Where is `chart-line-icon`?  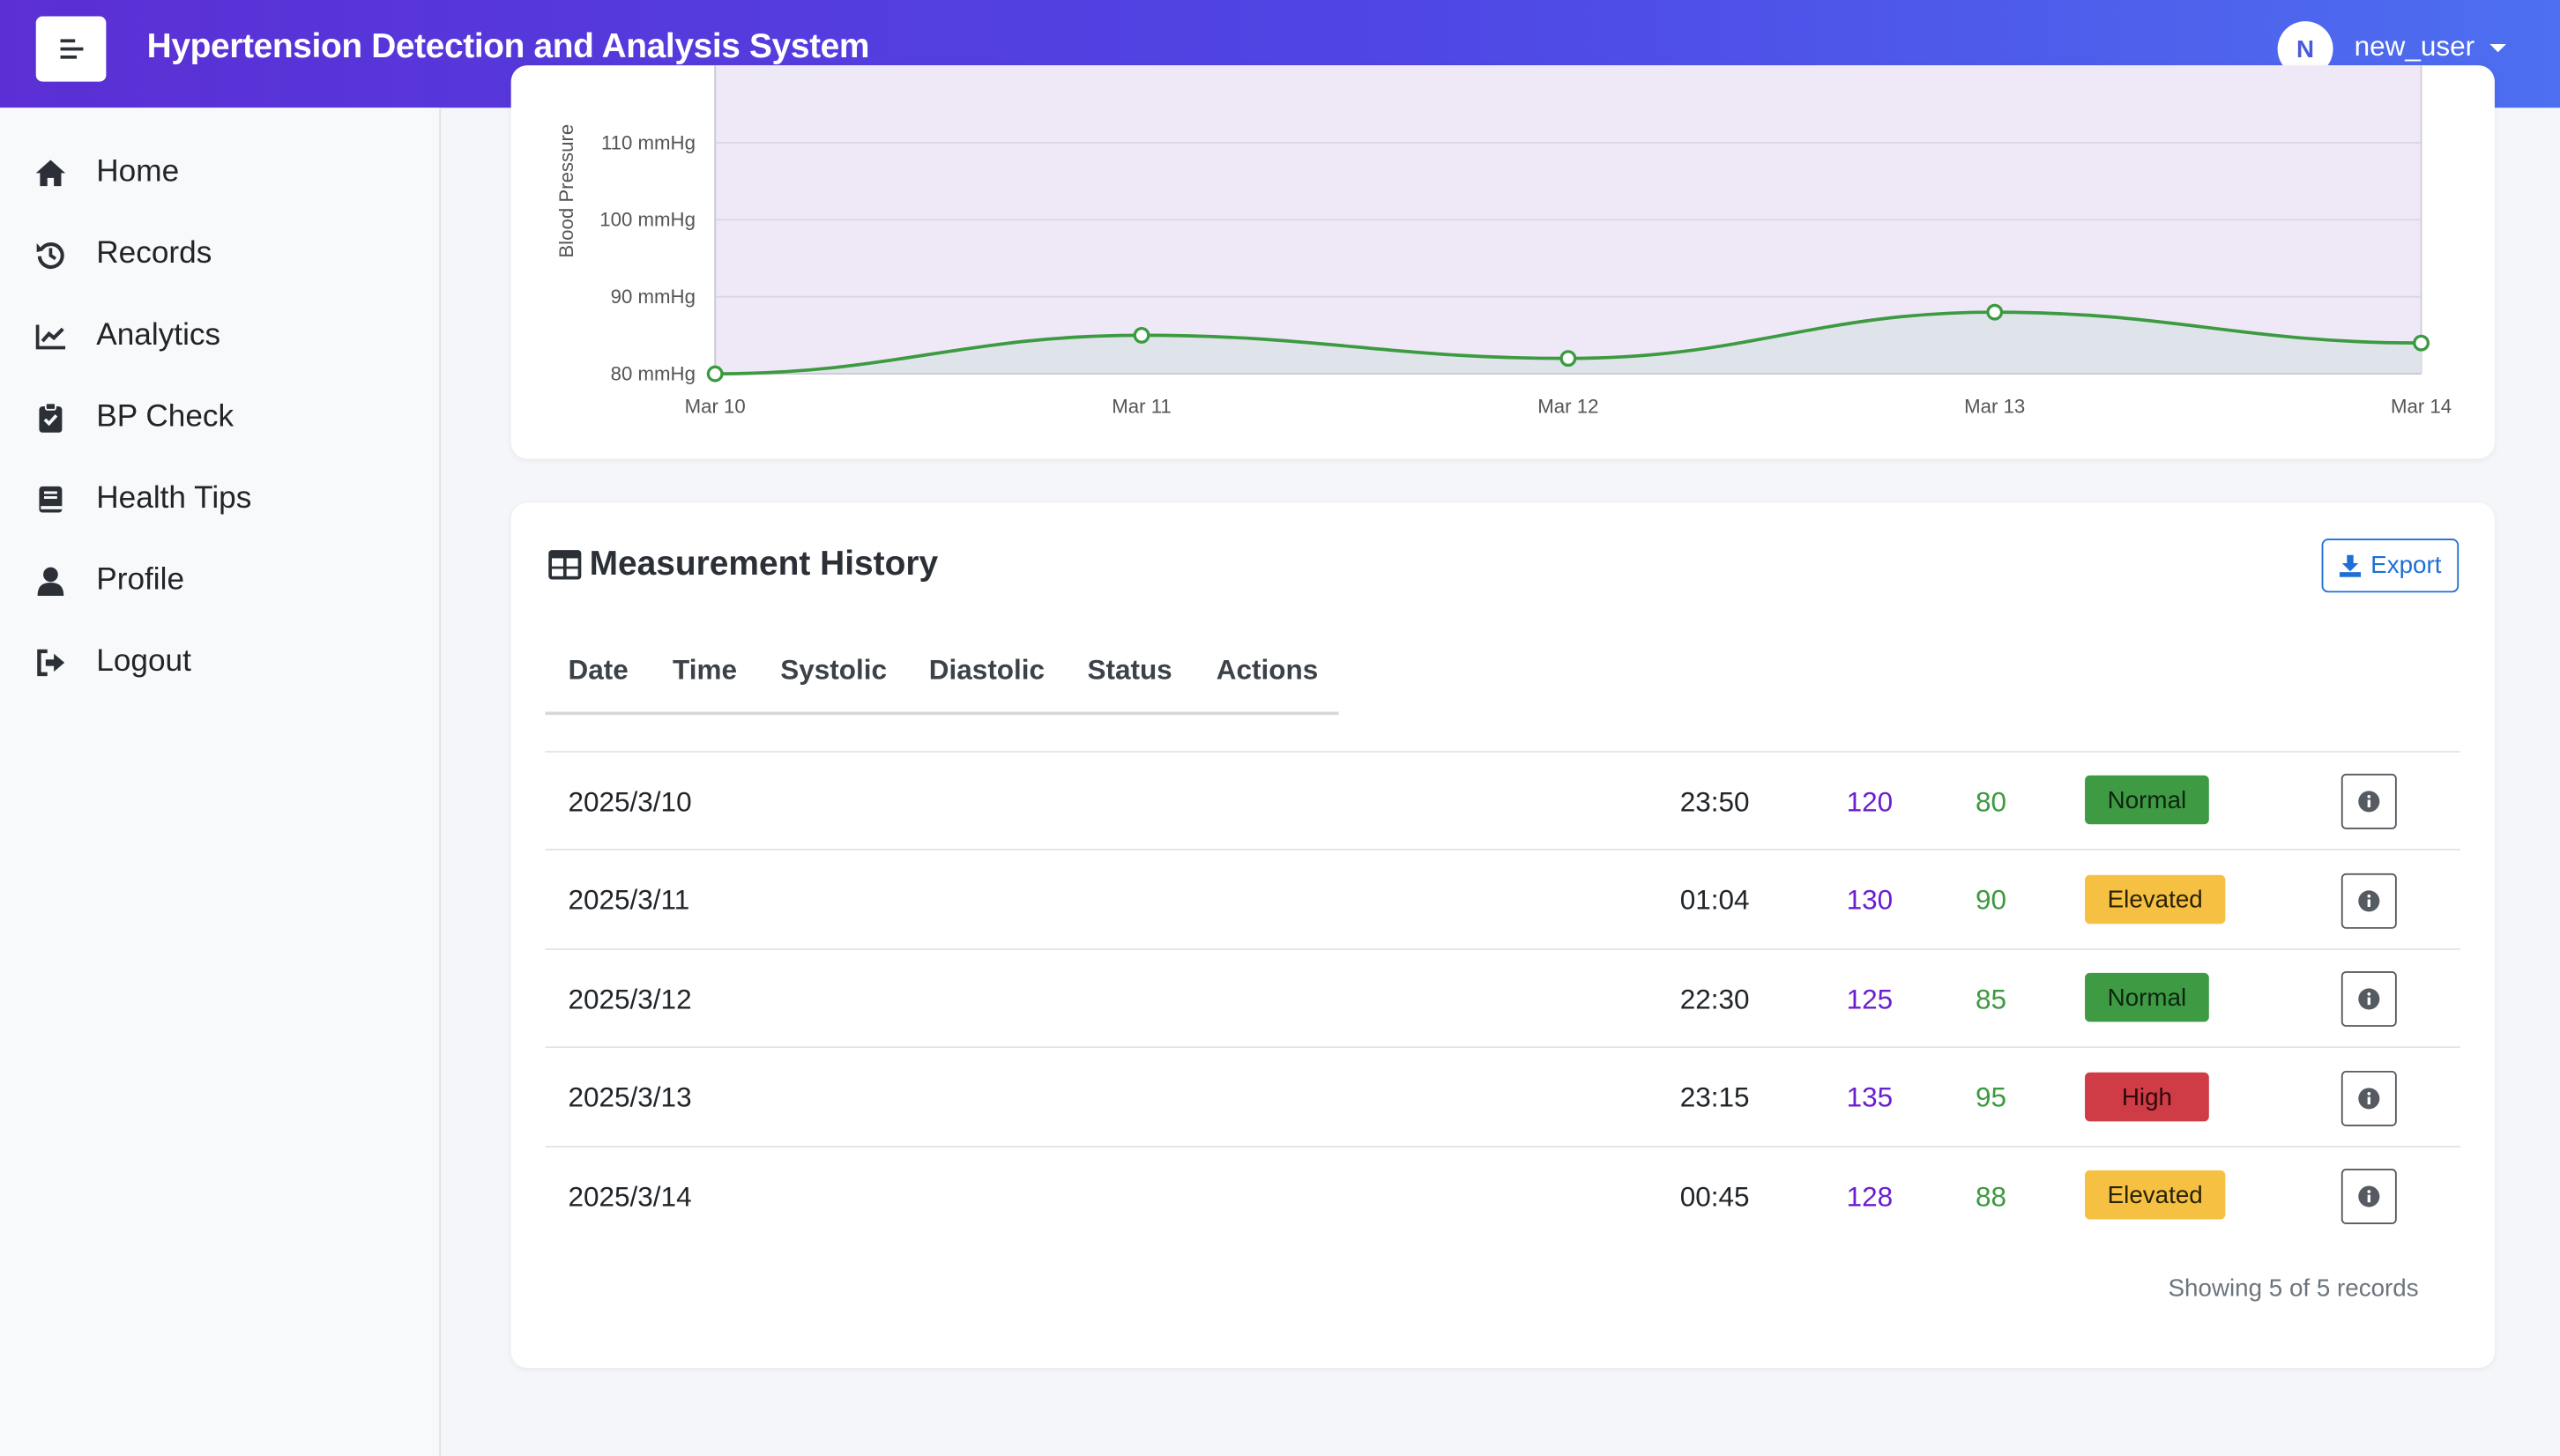
chart-line-icon is located at coordinates (50, 337).